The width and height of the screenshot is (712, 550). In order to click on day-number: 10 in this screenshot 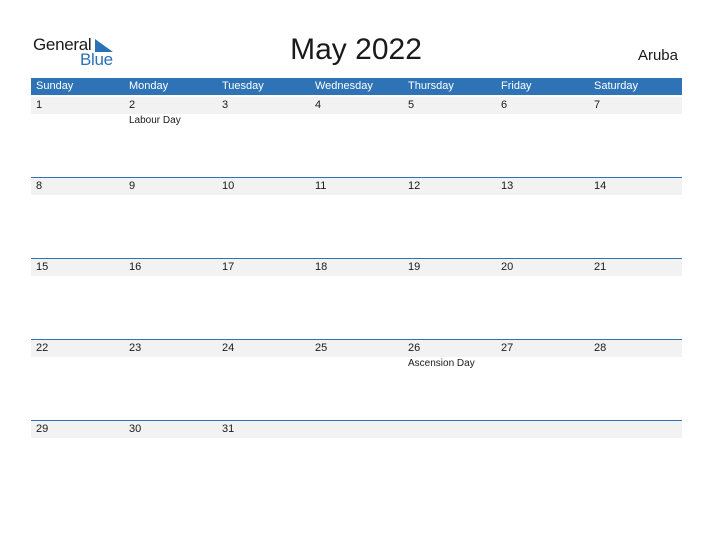, I will do `click(228, 186)`.